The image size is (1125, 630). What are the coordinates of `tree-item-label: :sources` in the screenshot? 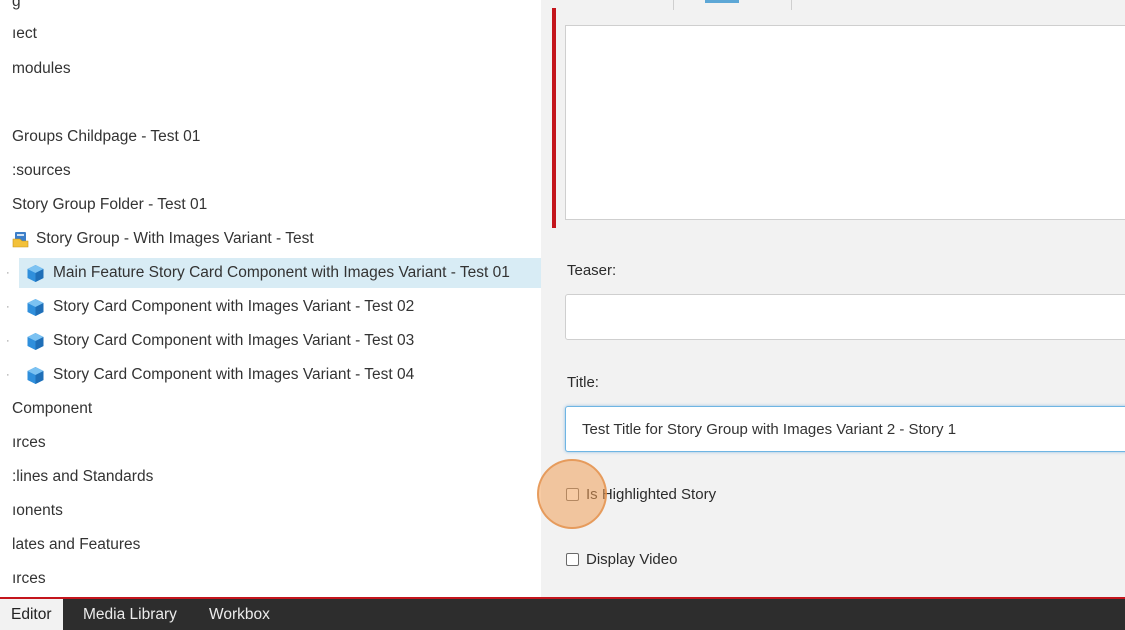 It's located at (41, 170).